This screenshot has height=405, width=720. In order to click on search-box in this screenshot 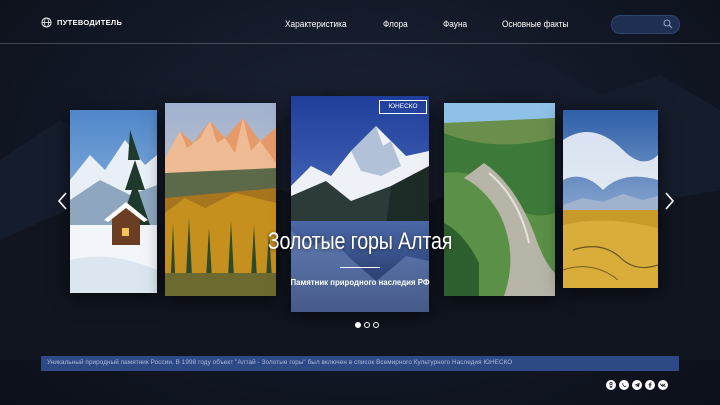, I will do `click(645, 24)`.